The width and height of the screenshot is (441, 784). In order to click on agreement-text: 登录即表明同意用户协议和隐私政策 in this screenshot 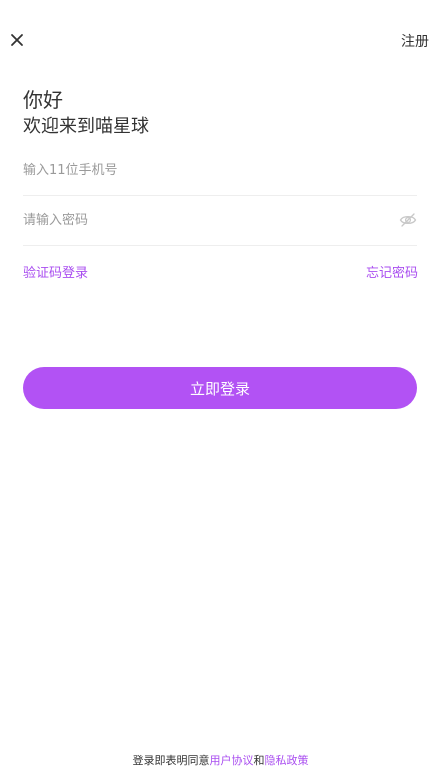, I will do `click(220, 760)`.